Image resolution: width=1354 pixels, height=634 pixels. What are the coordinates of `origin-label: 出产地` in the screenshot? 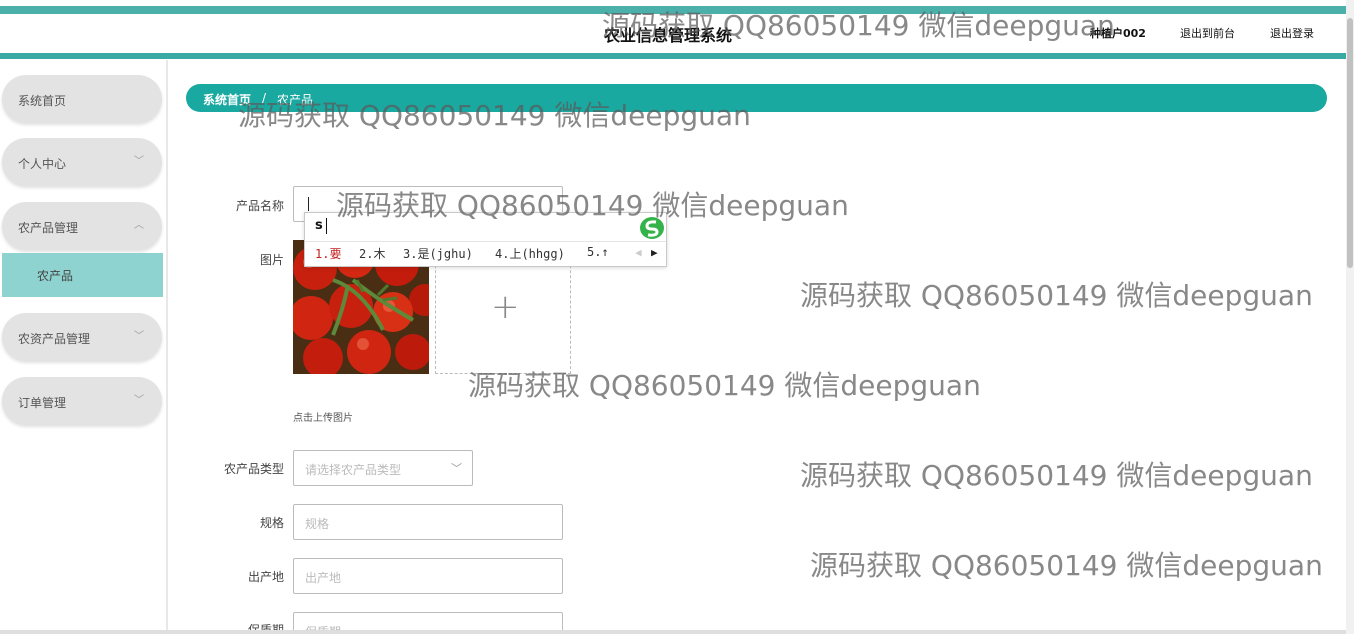 It's located at (265, 577).